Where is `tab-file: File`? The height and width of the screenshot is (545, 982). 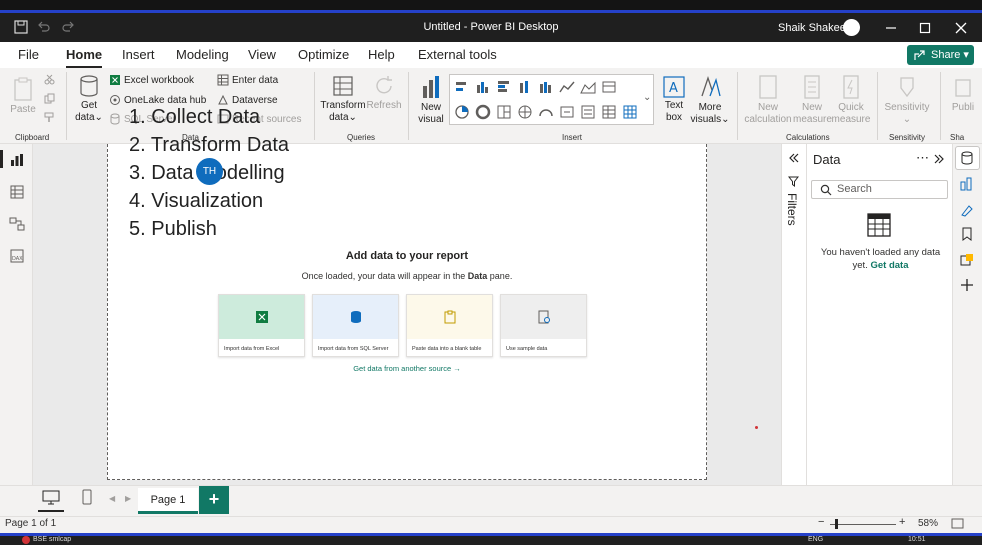
tab-file: File is located at coordinates (28, 54).